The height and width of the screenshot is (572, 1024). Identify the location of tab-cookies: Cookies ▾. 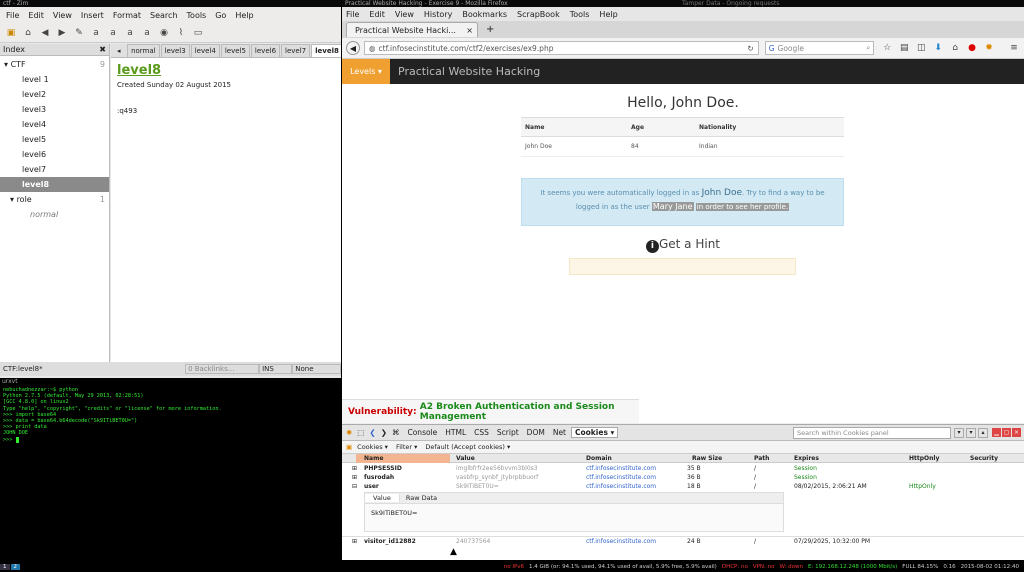
(595, 432).